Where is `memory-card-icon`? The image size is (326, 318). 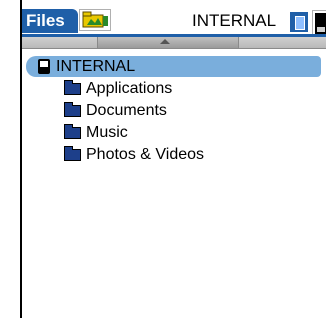 memory-card-icon is located at coordinates (299, 22).